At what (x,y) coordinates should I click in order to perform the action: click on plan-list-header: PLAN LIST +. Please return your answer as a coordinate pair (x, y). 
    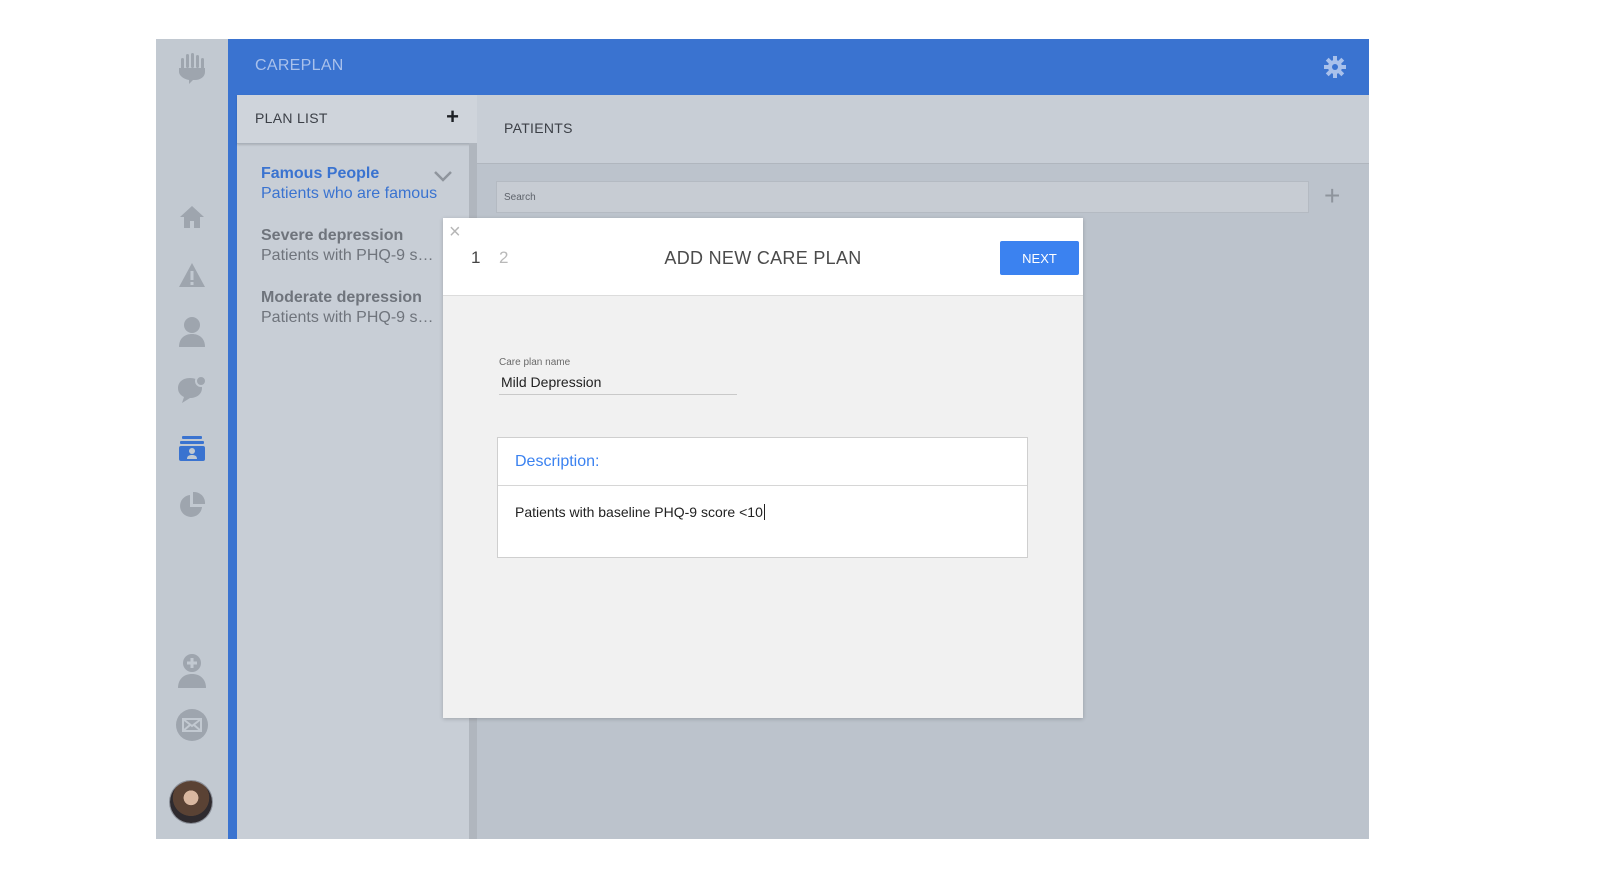
    Looking at the image, I should click on (357, 119).